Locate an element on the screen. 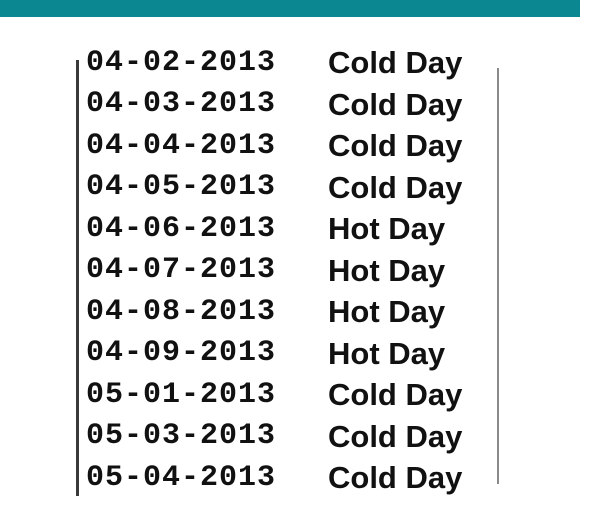  list-item: 04-08-2013 Hot Day is located at coordinates (291, 312).